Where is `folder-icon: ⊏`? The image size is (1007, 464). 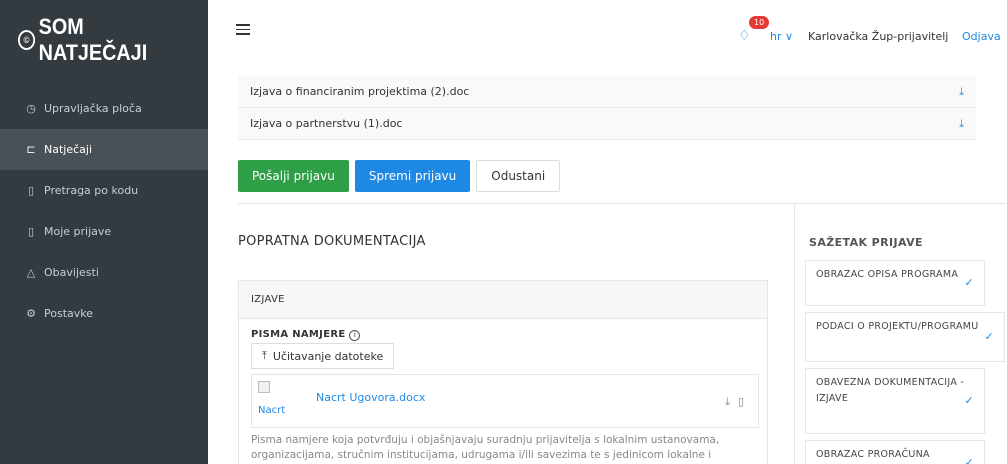 folder-icon: ⊏ is located at coordinates (31, 149).